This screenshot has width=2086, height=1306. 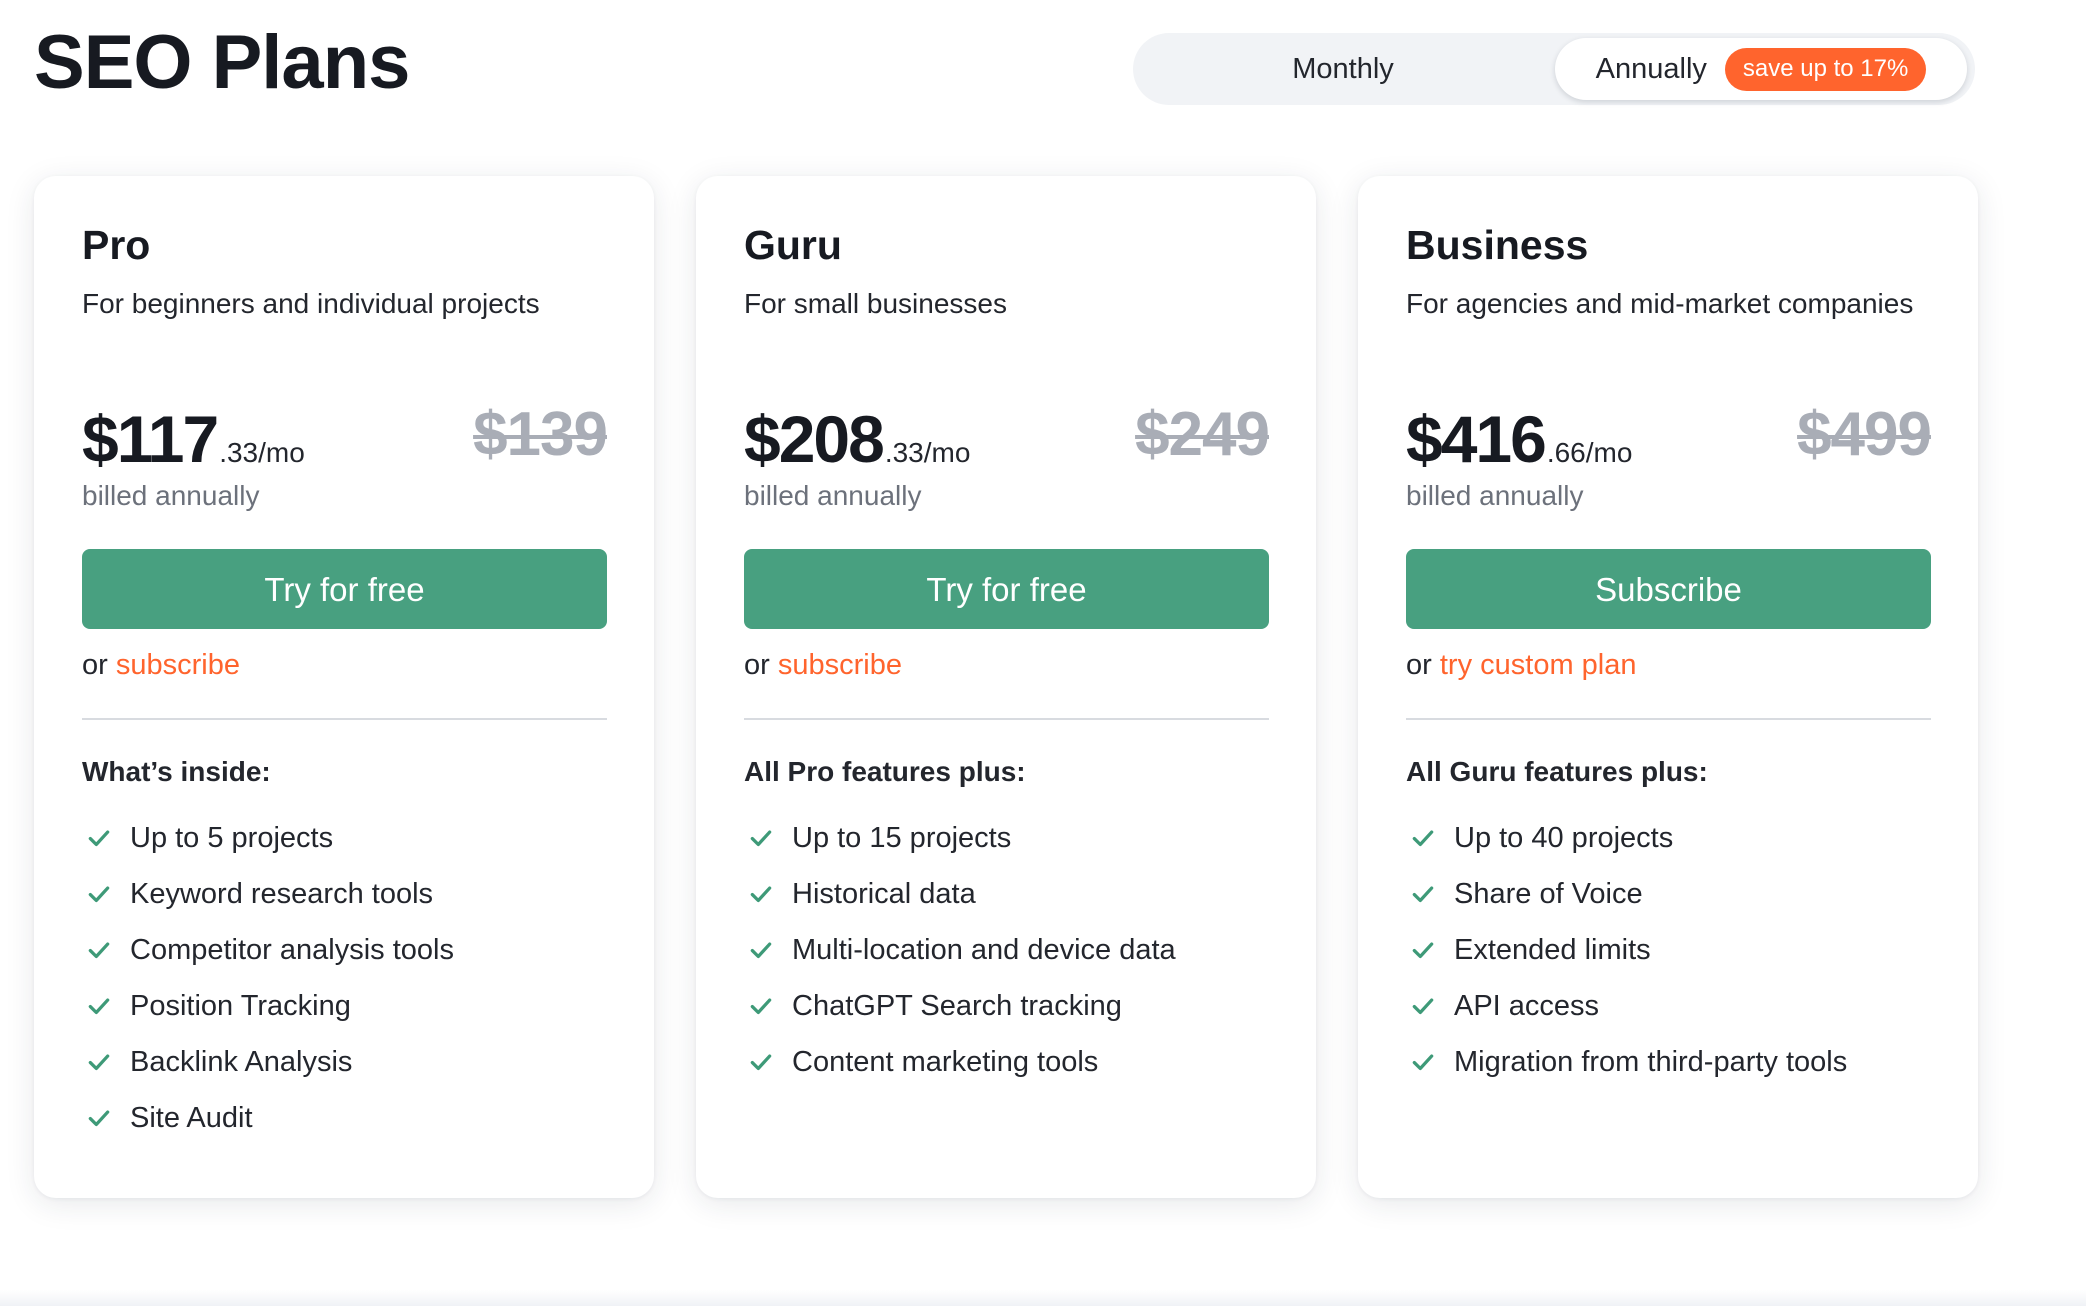 I want to click on current-price: $208.33/mo, so click(x=857, y=439).